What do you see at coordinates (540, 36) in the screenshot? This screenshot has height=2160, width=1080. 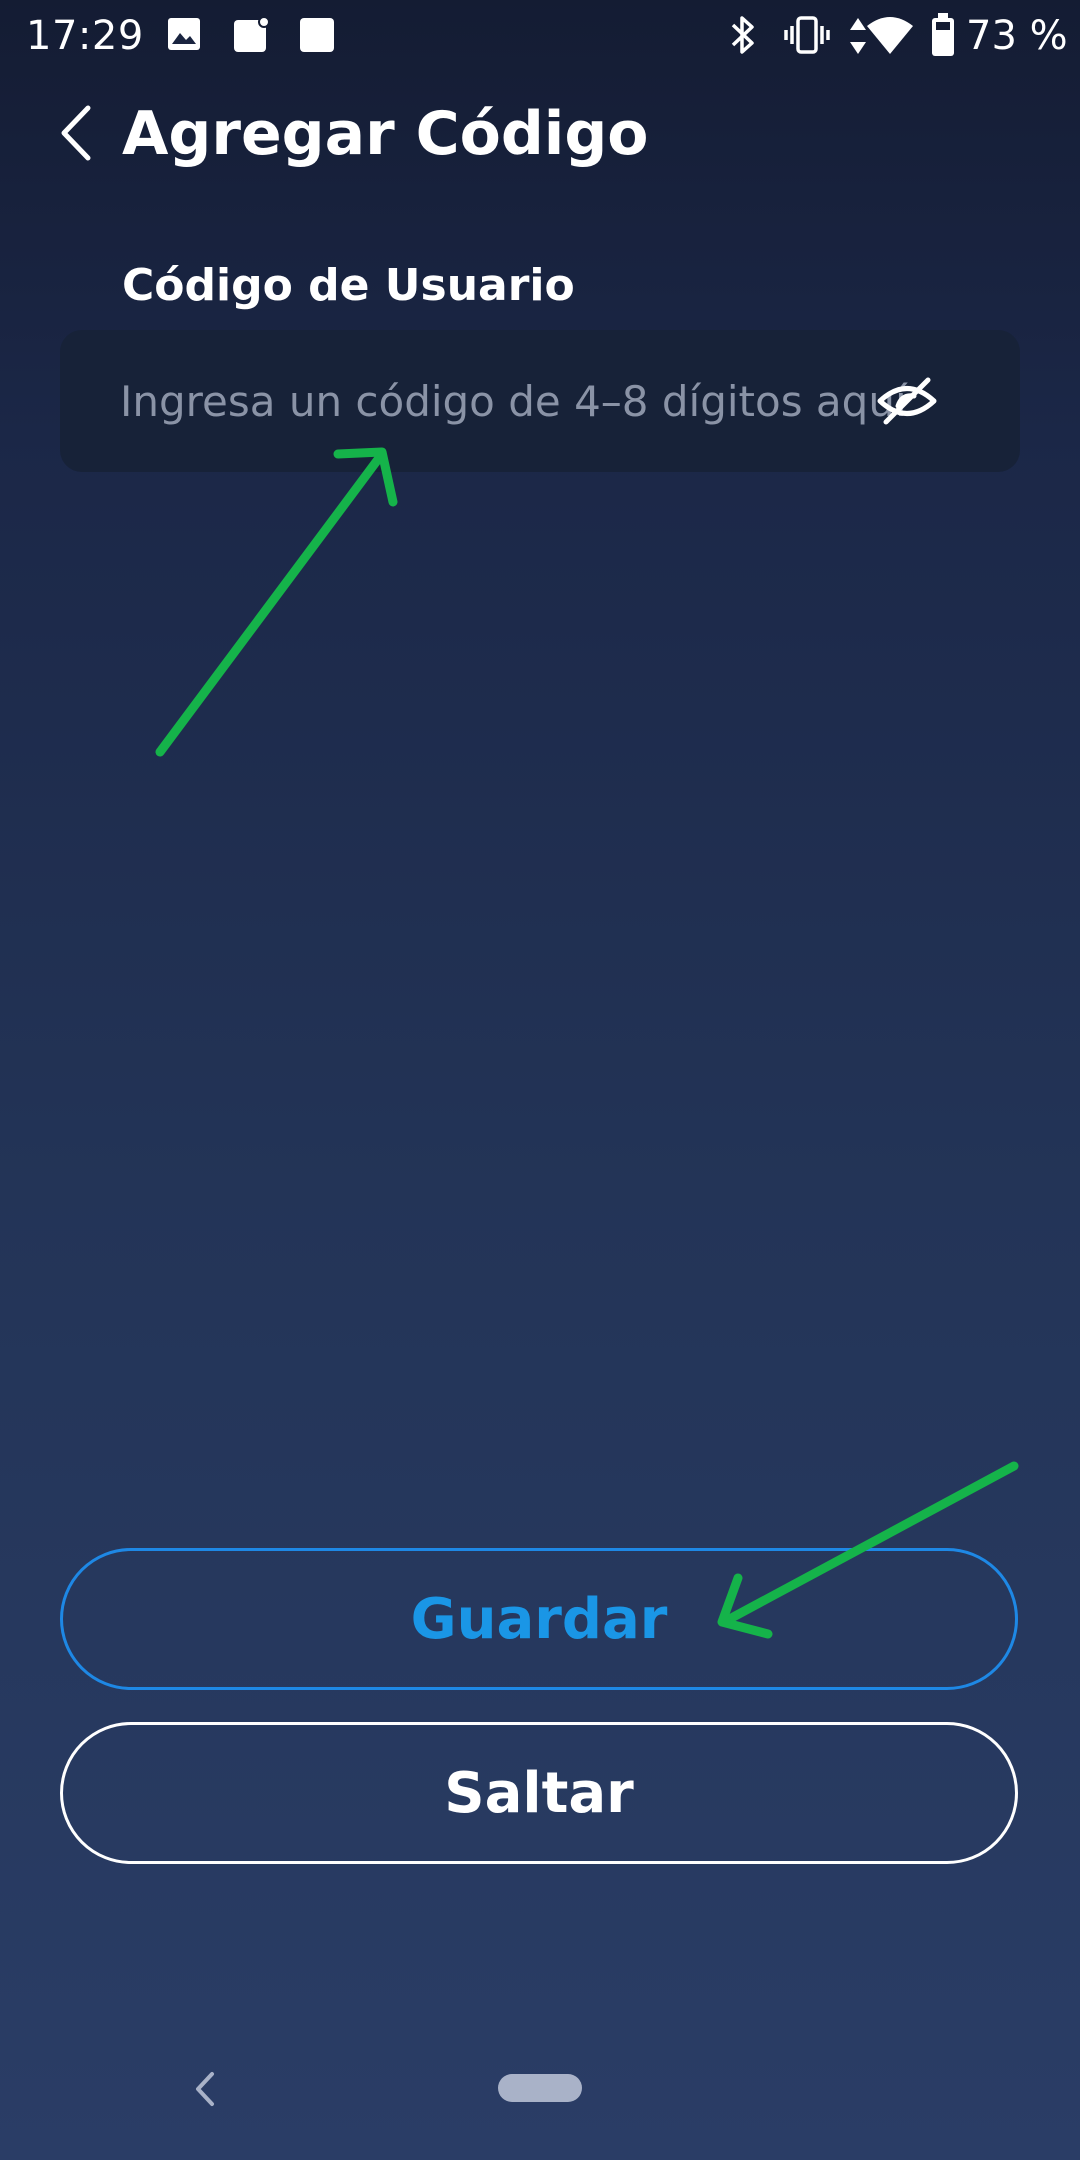 I see `status-bar: 17:29 73 %` at bounding box center [540, 36].